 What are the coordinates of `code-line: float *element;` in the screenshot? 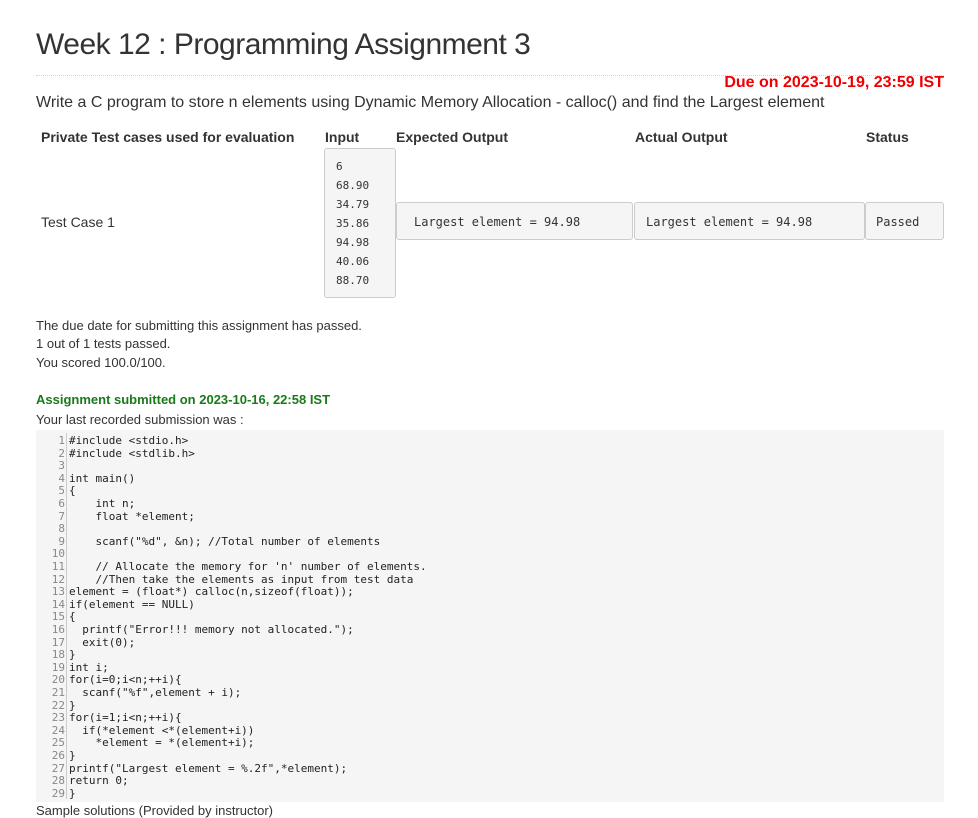 It's located at (132, 516).